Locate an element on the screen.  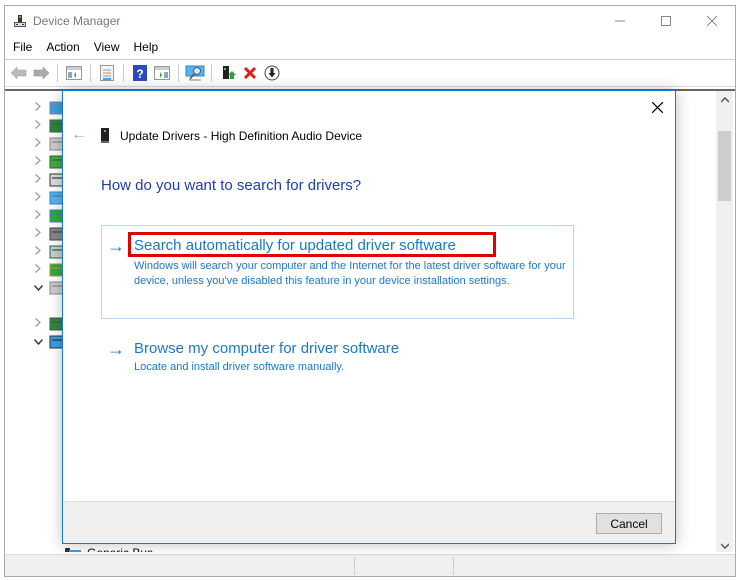
dialog-back-button: ← is located at coordinates (79, 135).